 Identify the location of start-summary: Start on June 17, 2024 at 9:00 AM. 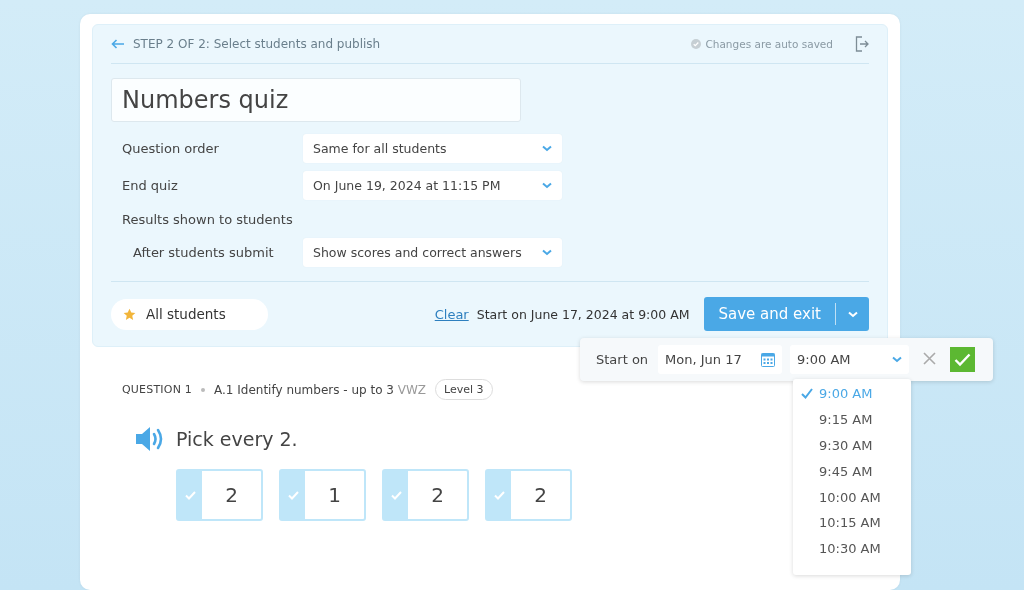
(583, 314).